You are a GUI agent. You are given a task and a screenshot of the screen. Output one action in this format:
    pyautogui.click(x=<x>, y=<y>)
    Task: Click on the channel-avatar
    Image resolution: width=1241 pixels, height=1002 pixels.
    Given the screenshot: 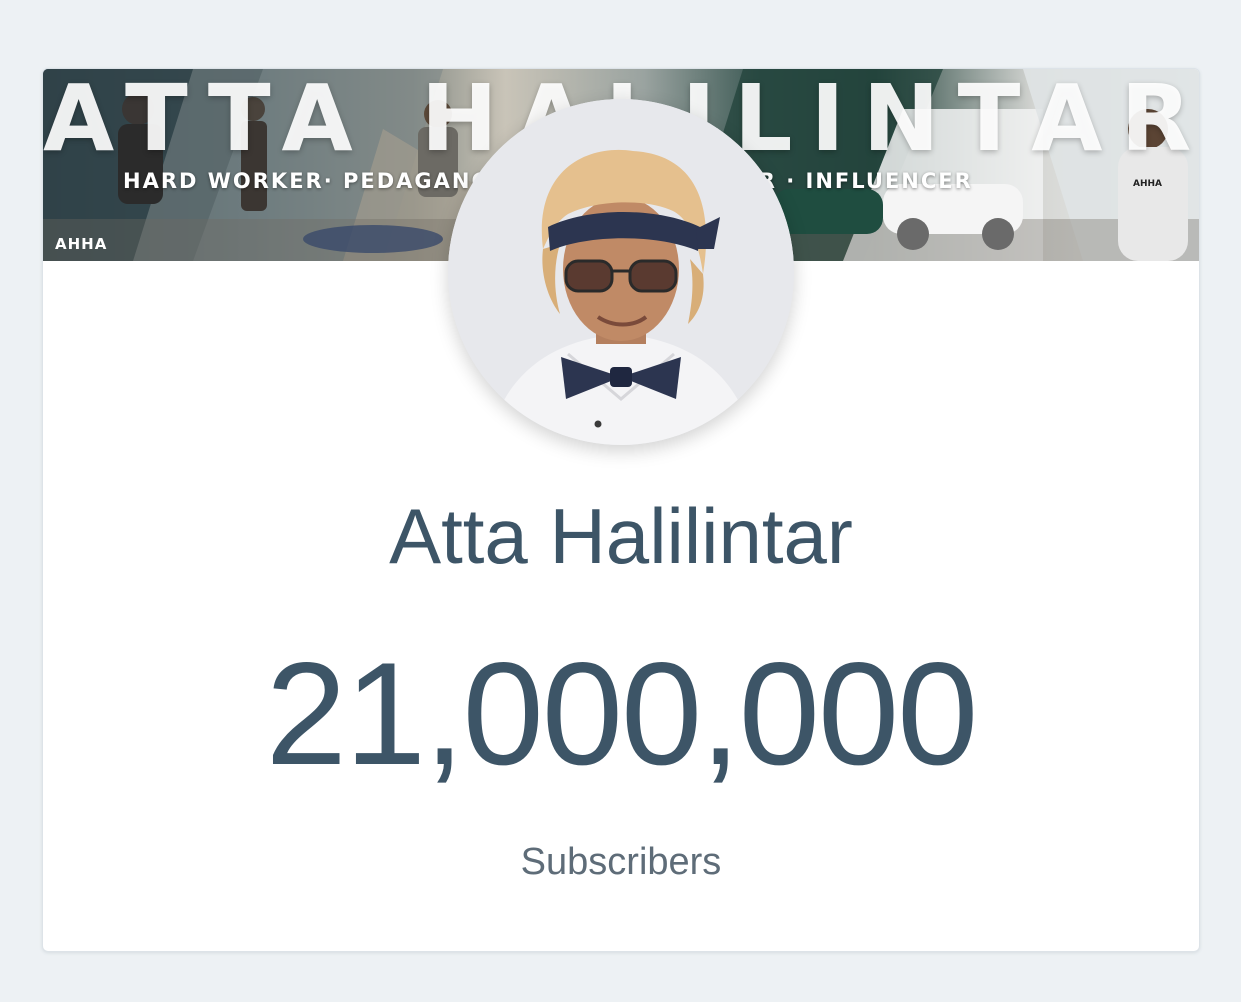 What is the action you would take?
    pyautogui.click(x=621, y=272)
    